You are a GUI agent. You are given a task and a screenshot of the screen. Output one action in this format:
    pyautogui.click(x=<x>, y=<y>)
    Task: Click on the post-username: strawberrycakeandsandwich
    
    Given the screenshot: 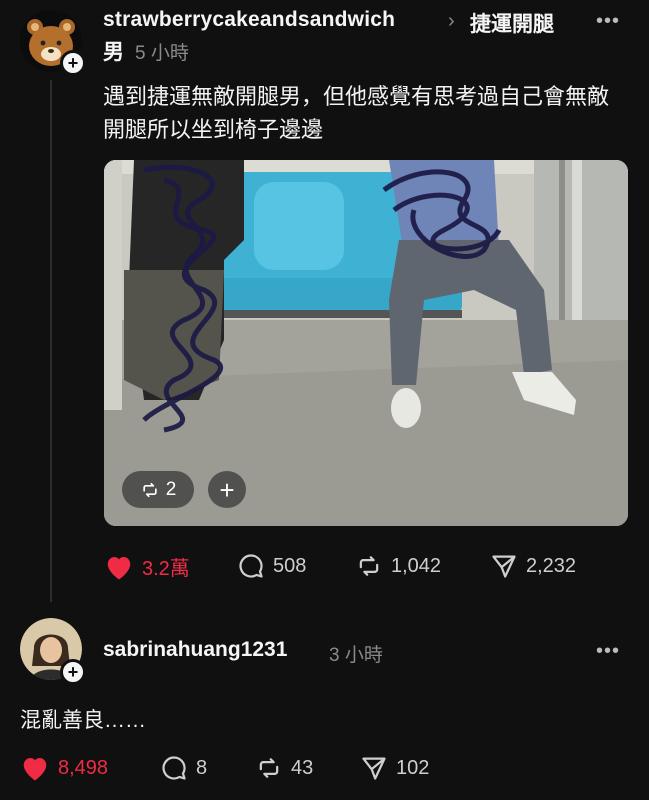 What is the action you would take?
    pyautogui.click(x=249, y=20)
    